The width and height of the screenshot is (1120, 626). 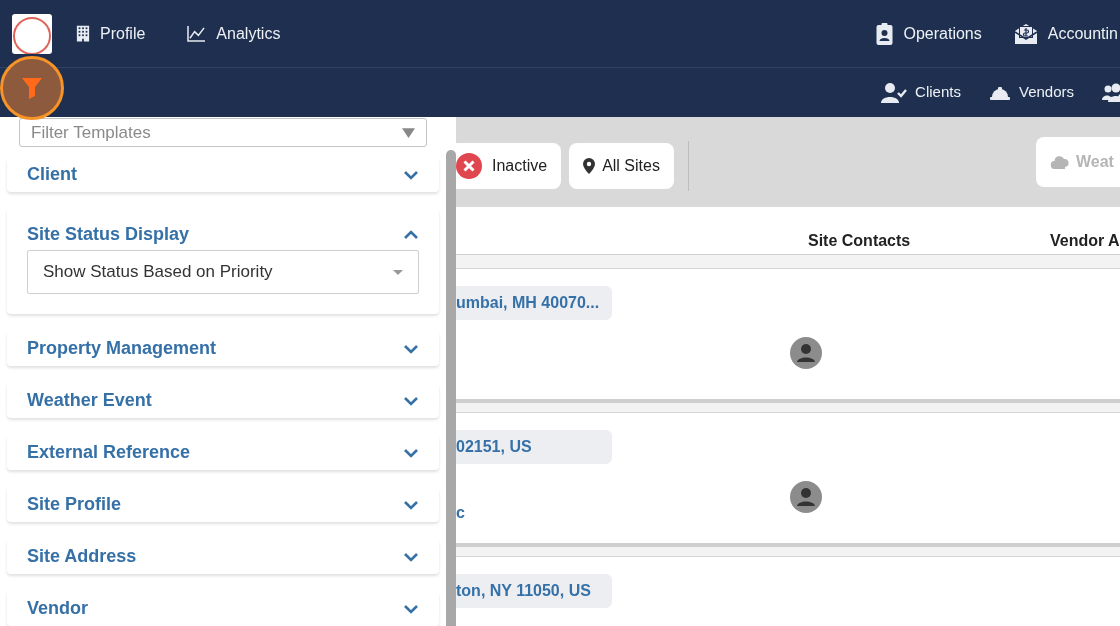 I want to click on building-icon, so click(x=83, y=33).